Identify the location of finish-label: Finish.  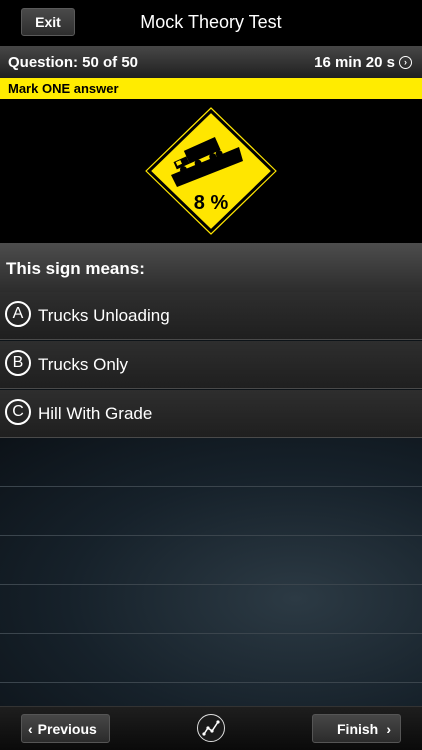
(358, 728).